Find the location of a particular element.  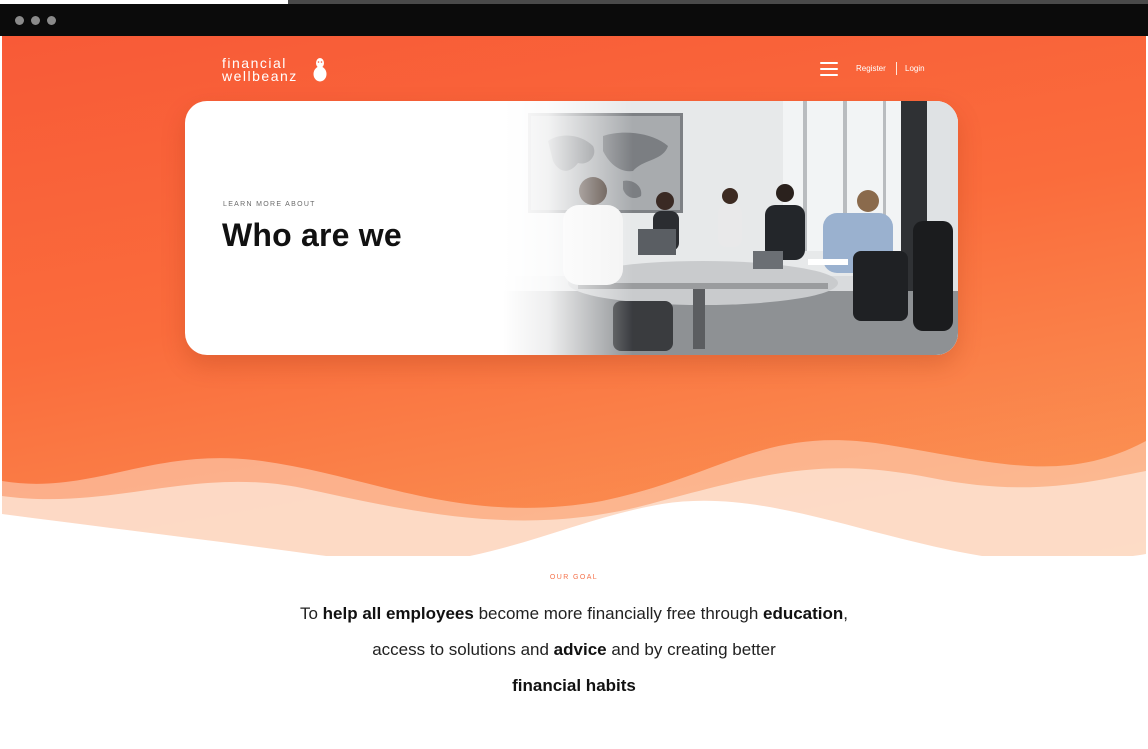

logo-text-line2: wellbeanz is located at coordinates (260, 76).